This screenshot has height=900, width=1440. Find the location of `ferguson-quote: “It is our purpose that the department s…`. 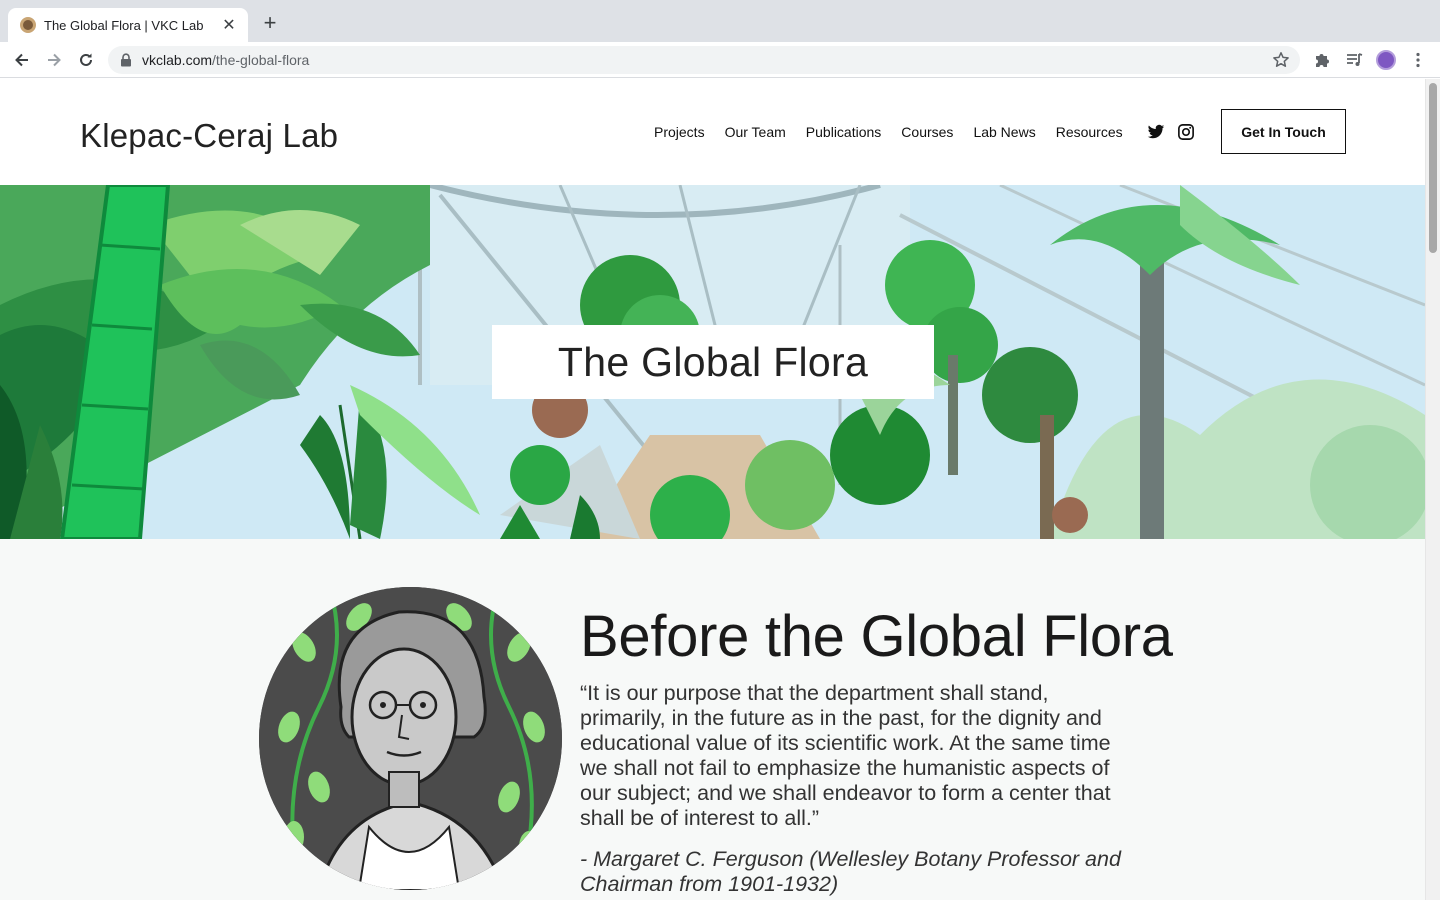

ferguson-quote: “It is our purpose that the department s… is located at coordinates (845, 755).